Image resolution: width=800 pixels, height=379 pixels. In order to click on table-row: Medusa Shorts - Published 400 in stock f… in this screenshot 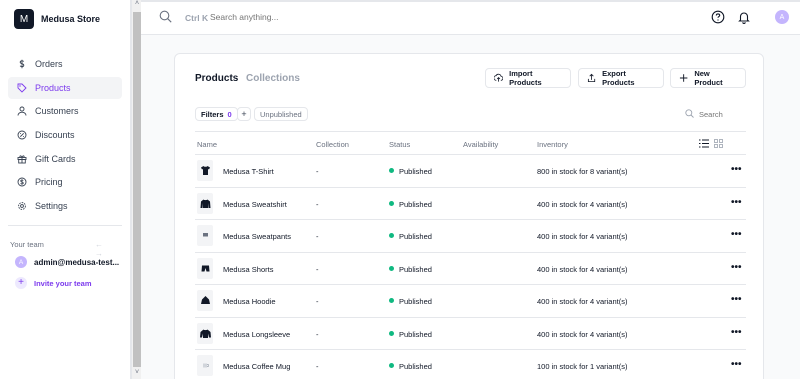, I will do `click(470, 269)`.